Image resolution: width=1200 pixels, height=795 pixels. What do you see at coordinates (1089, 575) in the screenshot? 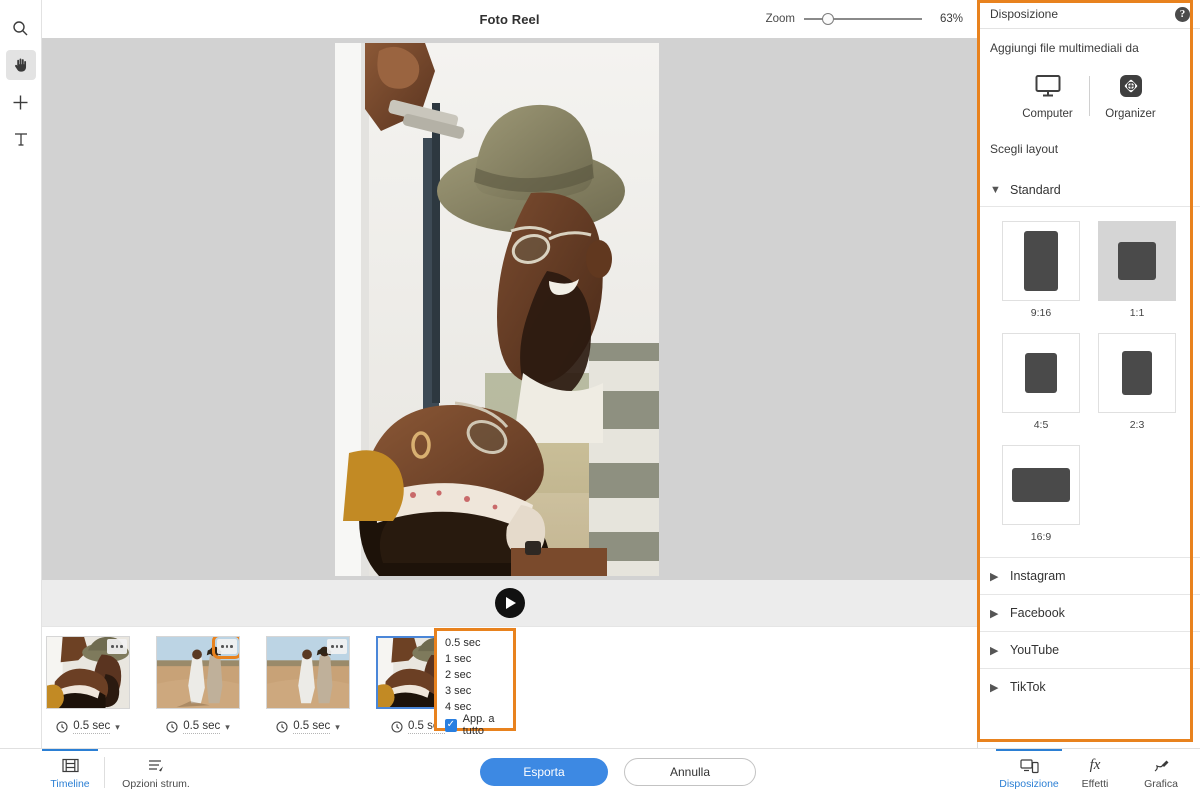
I see `section-instagram: ▶ Instagram` at bounding box center [1089, 575].